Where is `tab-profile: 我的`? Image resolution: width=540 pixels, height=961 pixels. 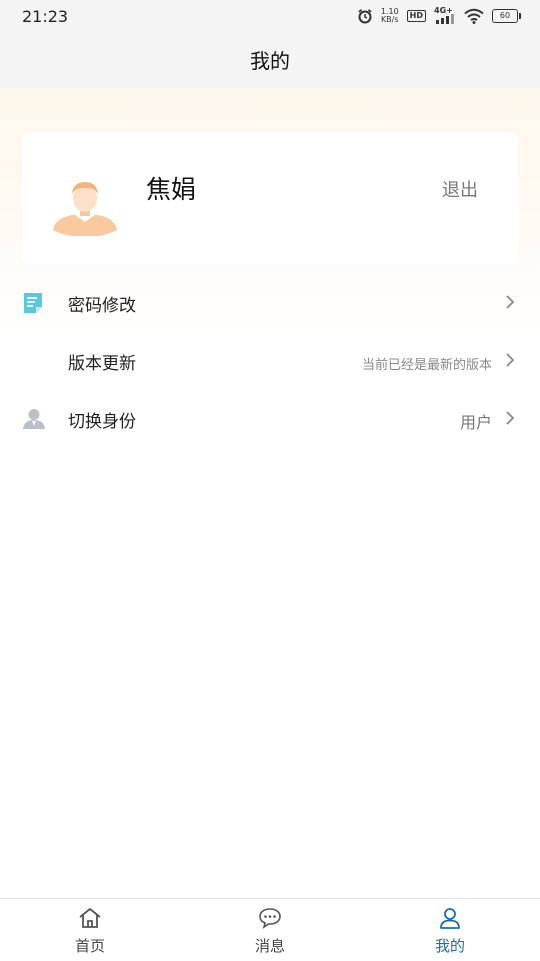
tab-profile: 我的 is located at coordinates (450, 930).